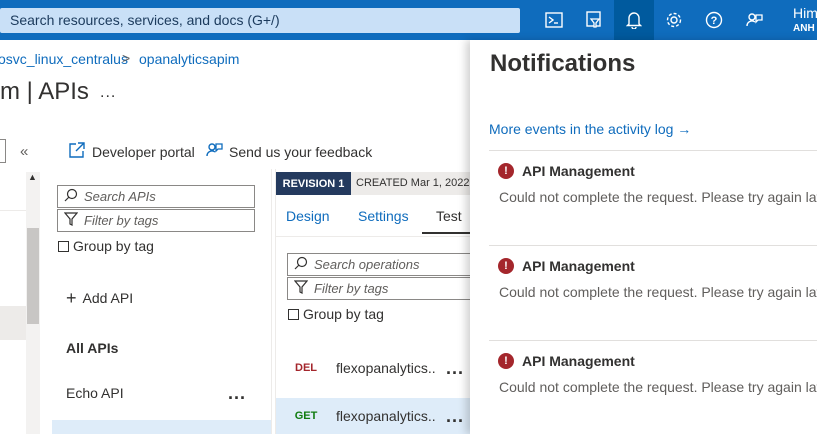 The width and height of the screenshot is (817, 434). What do you see at coordinates (161, 427) in the screenshot?
I see `api-list-item-selected` at bounding box center [161, 427].